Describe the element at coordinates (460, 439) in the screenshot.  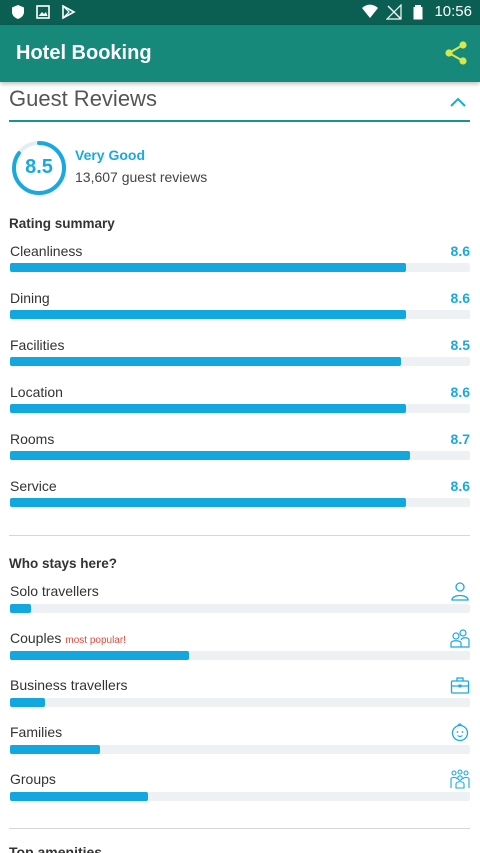
I see `rating-score: 8.7` at that location.